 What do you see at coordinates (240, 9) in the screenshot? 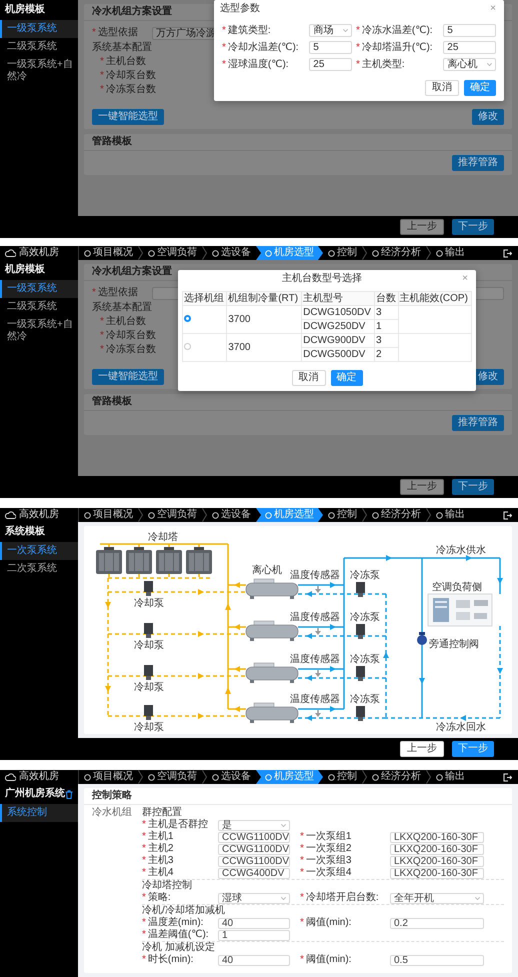
I see `dialog-title: 选型参数` at bounding box center [240, 9].